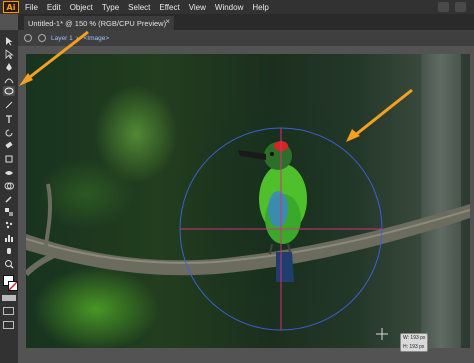  What do you see at coordinates (414, 347) in the screenshot?
I see `readout-height: H: 193 px` at bounding box center [414, 347].